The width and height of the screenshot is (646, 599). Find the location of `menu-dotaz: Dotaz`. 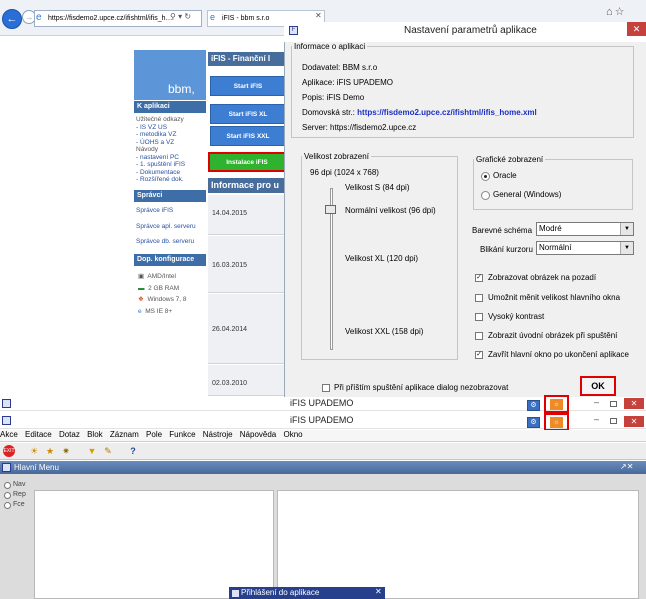

menu-dotaz: Dotaz is located at coordinates (69, 434).